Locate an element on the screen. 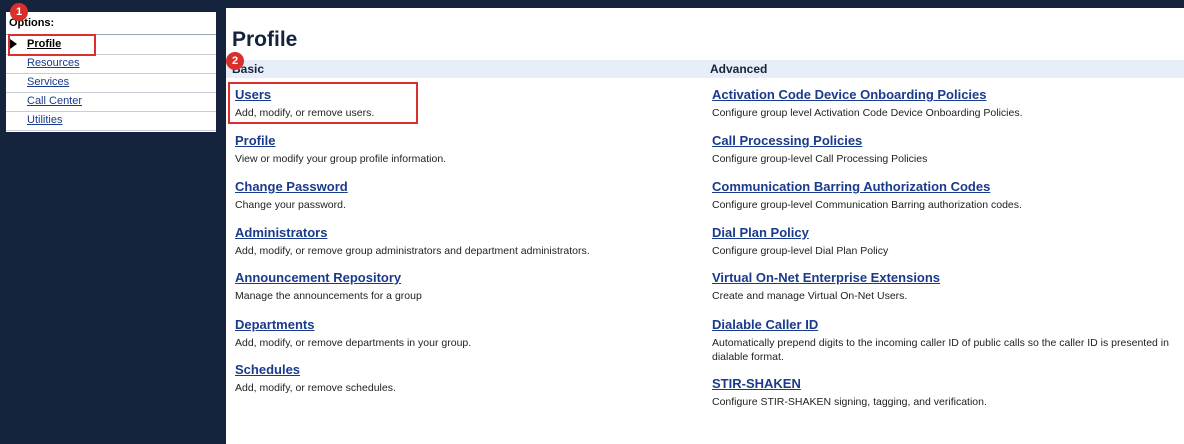  desc-announcement-repository: Manage the announcements for a group is located at coordinates (328, 296).